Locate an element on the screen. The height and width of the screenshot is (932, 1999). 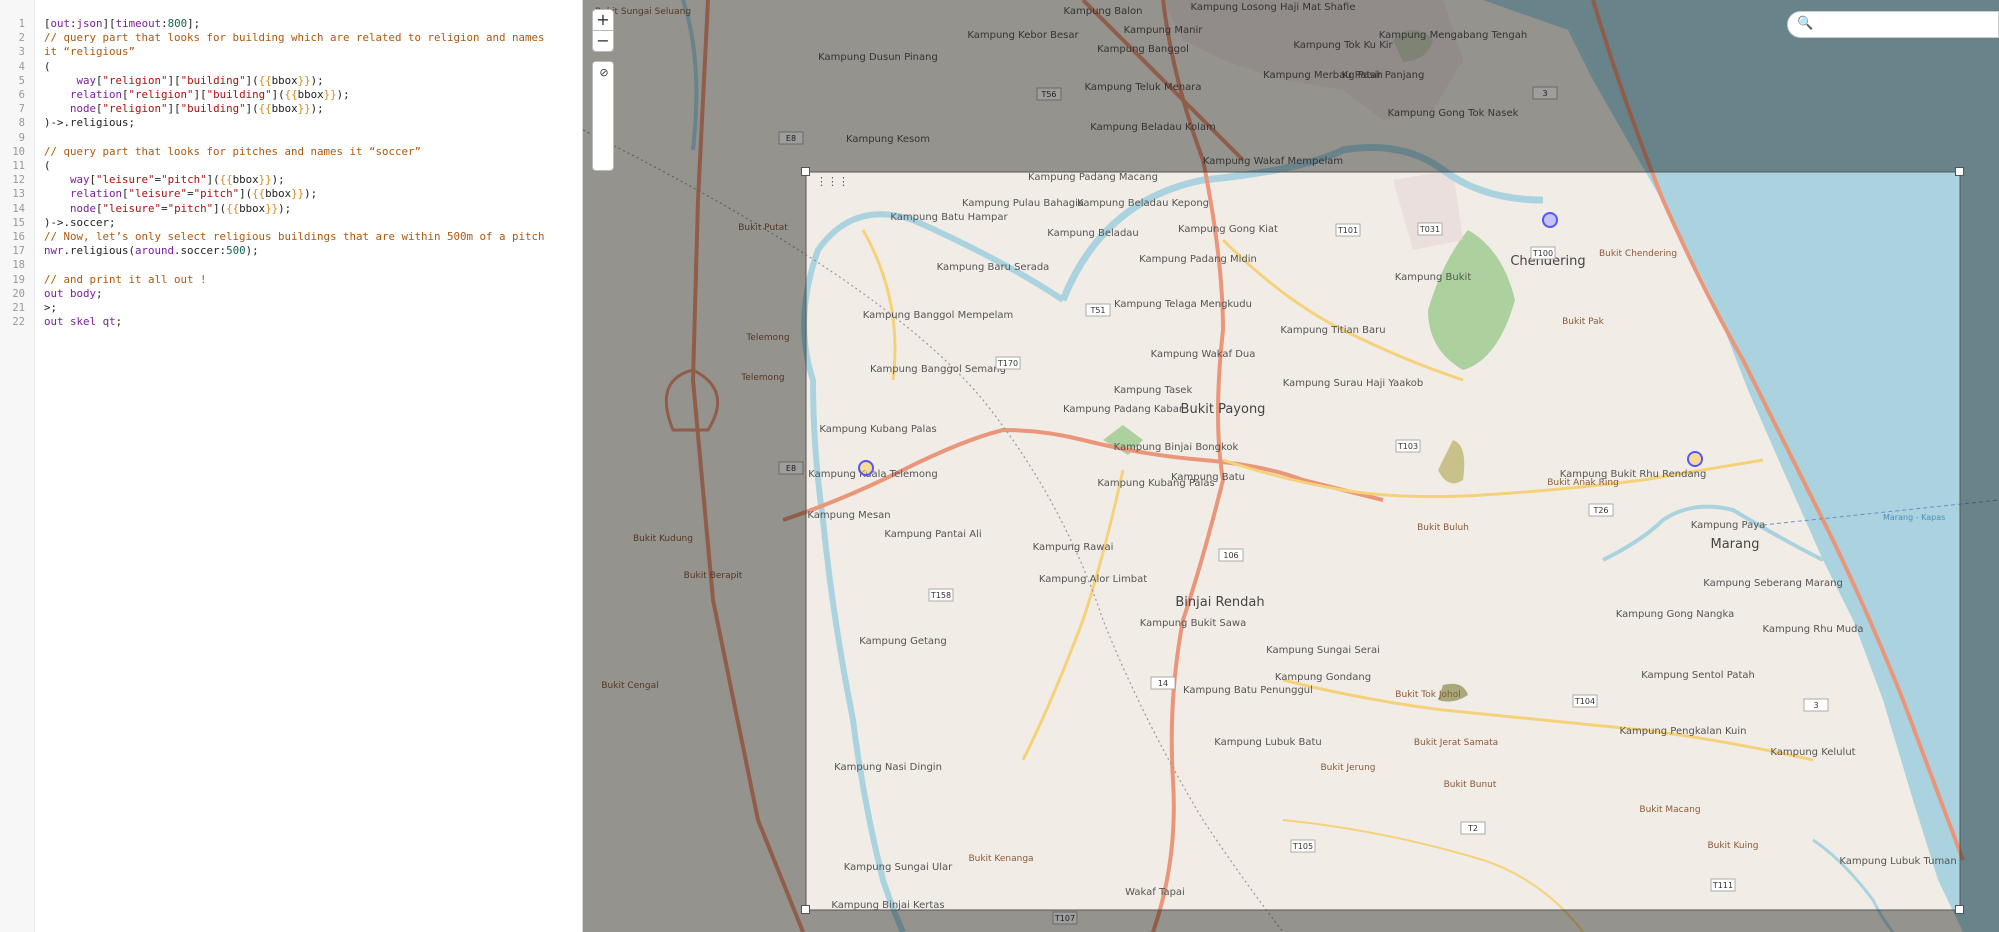
place-label: Kampung Wakaf Dua is located at coordinates (1203, 354).